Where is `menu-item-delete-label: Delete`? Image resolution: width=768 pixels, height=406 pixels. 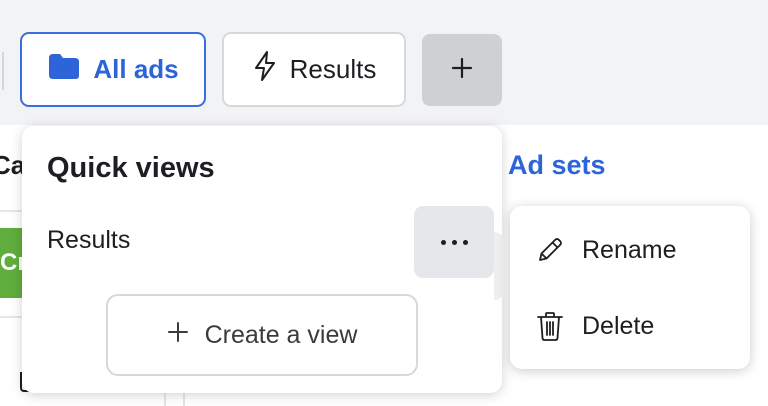 menu-item-delete-label: Delete is located at coordinates (618, 325).